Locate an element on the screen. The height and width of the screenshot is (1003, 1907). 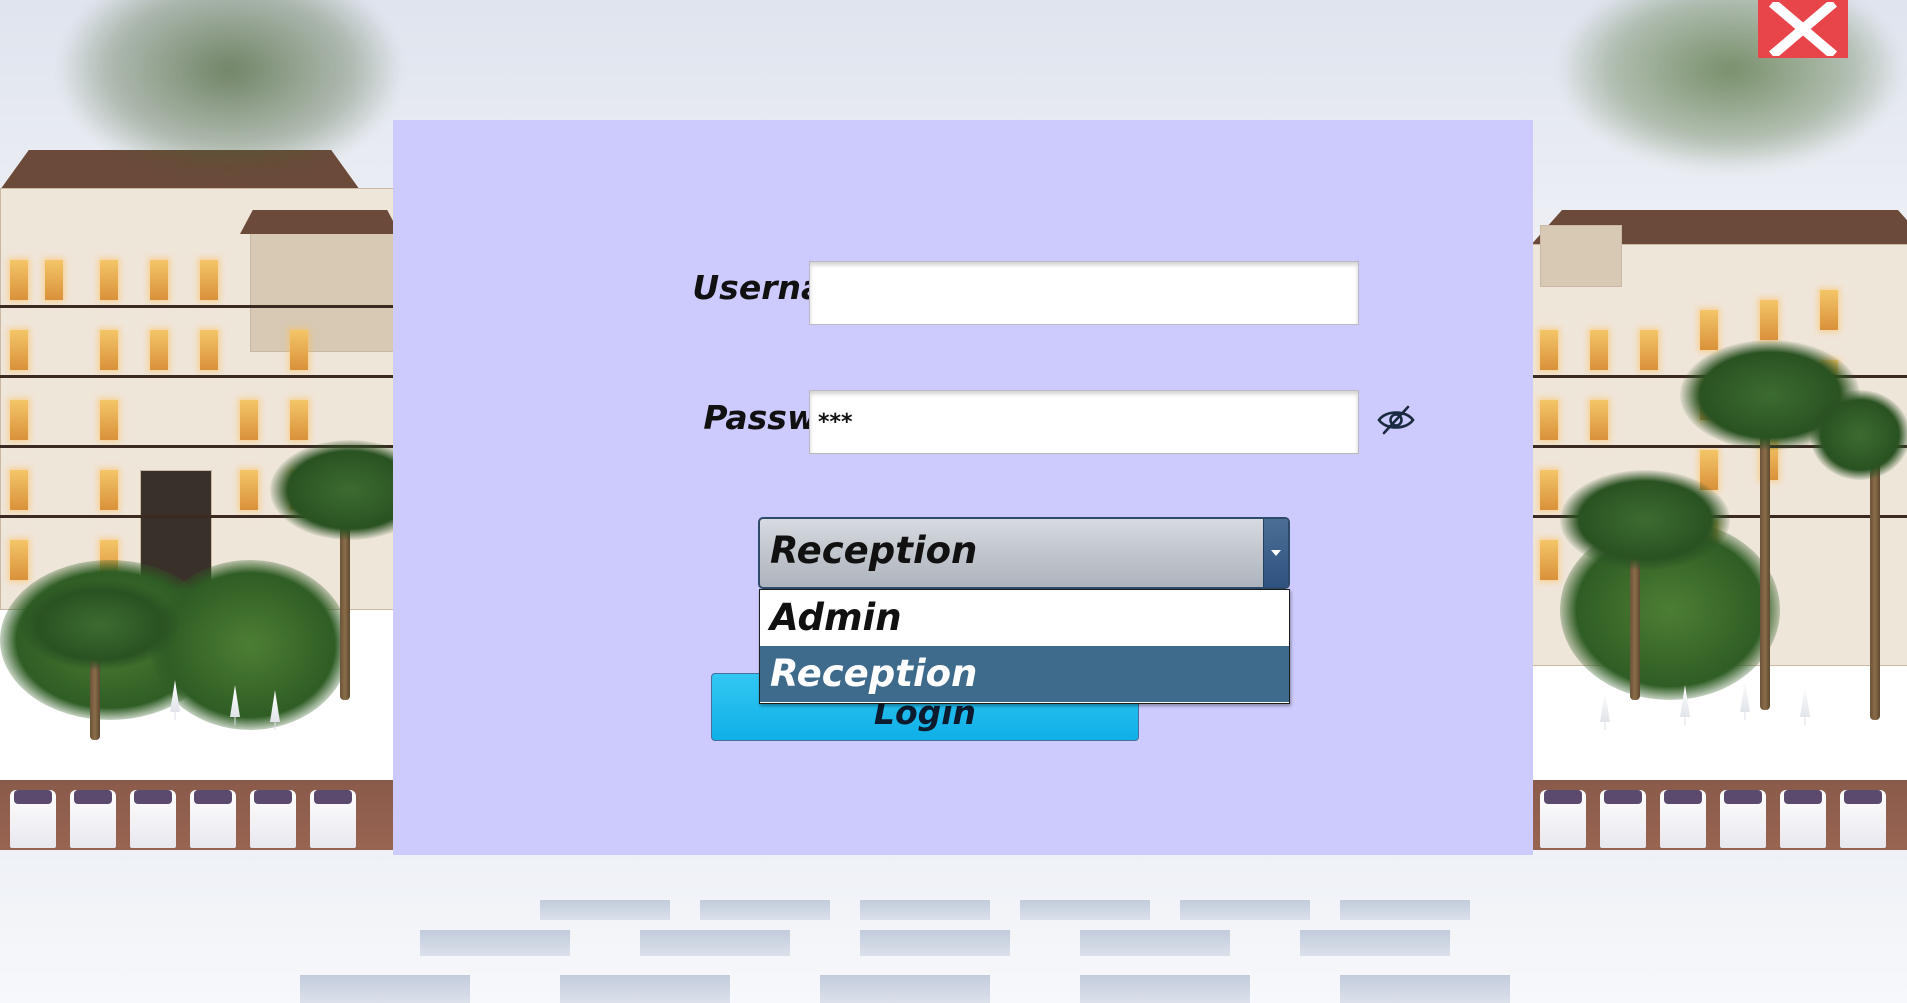
role-option-admin: Admin is located at coordinates (1024, 618).